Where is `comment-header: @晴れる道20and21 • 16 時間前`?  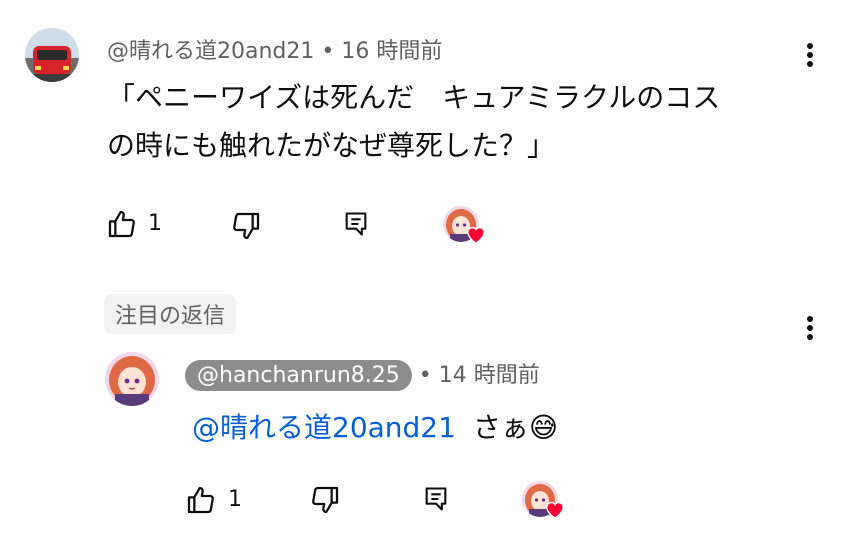 comment-header: @晴れる道20and21 • 16 時間前 is located at coordinates (274, 49).